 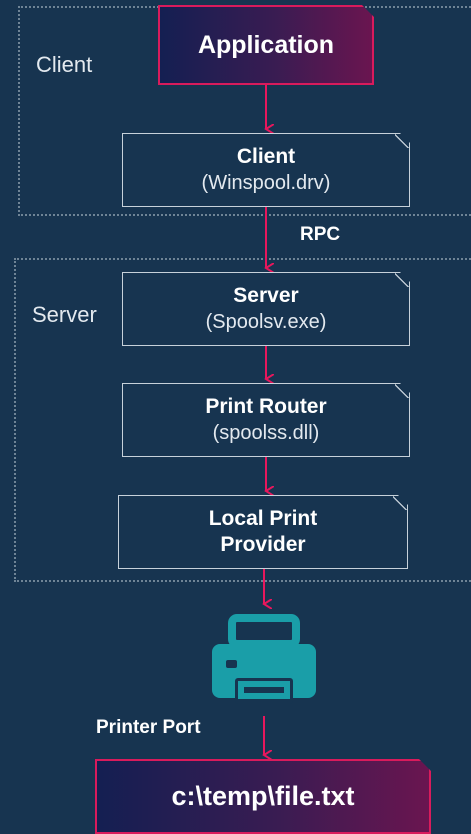 I want to click on local-print-provider-node: Local Print Provider, so click(x=263, y=532).